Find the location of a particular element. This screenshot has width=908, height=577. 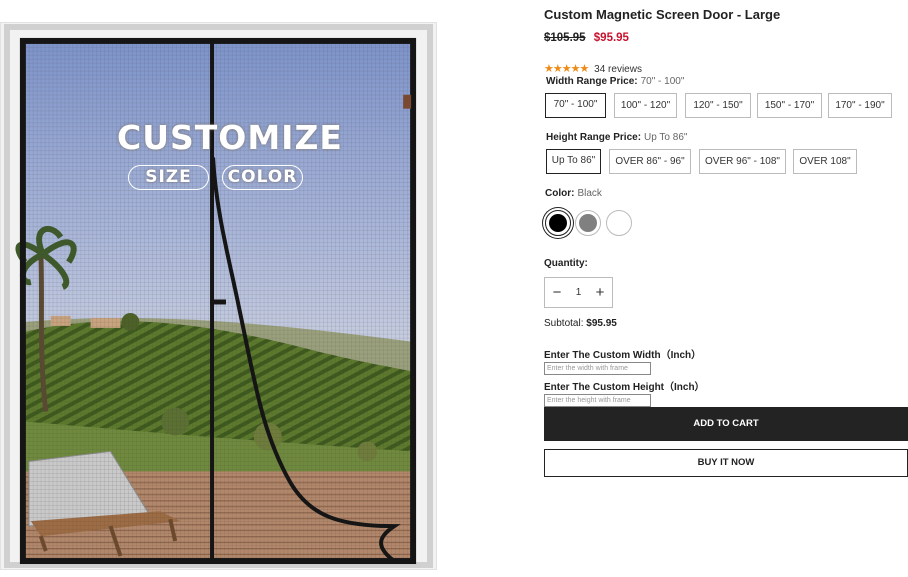

color-selected-value: Black is located at coordinates (589, 193).